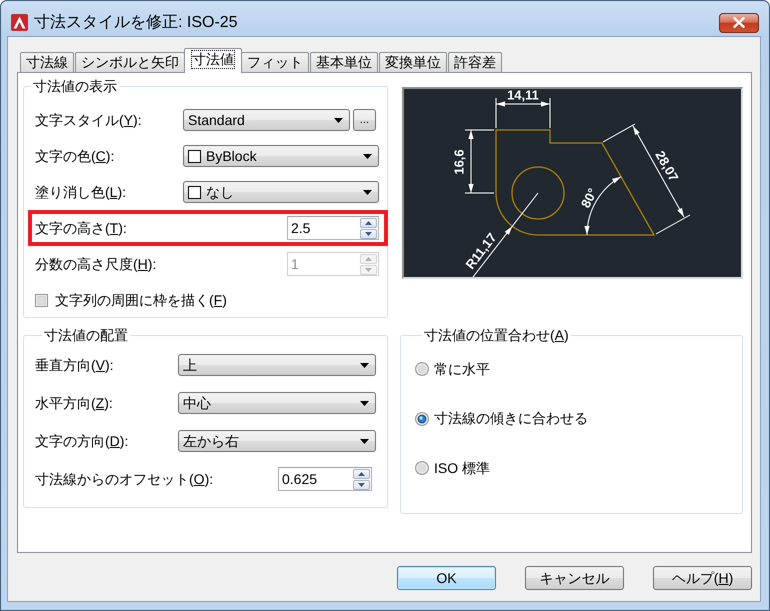  Describe the element at coordinates (41, 300) in the screenshot. I see `checkbox` at that location.